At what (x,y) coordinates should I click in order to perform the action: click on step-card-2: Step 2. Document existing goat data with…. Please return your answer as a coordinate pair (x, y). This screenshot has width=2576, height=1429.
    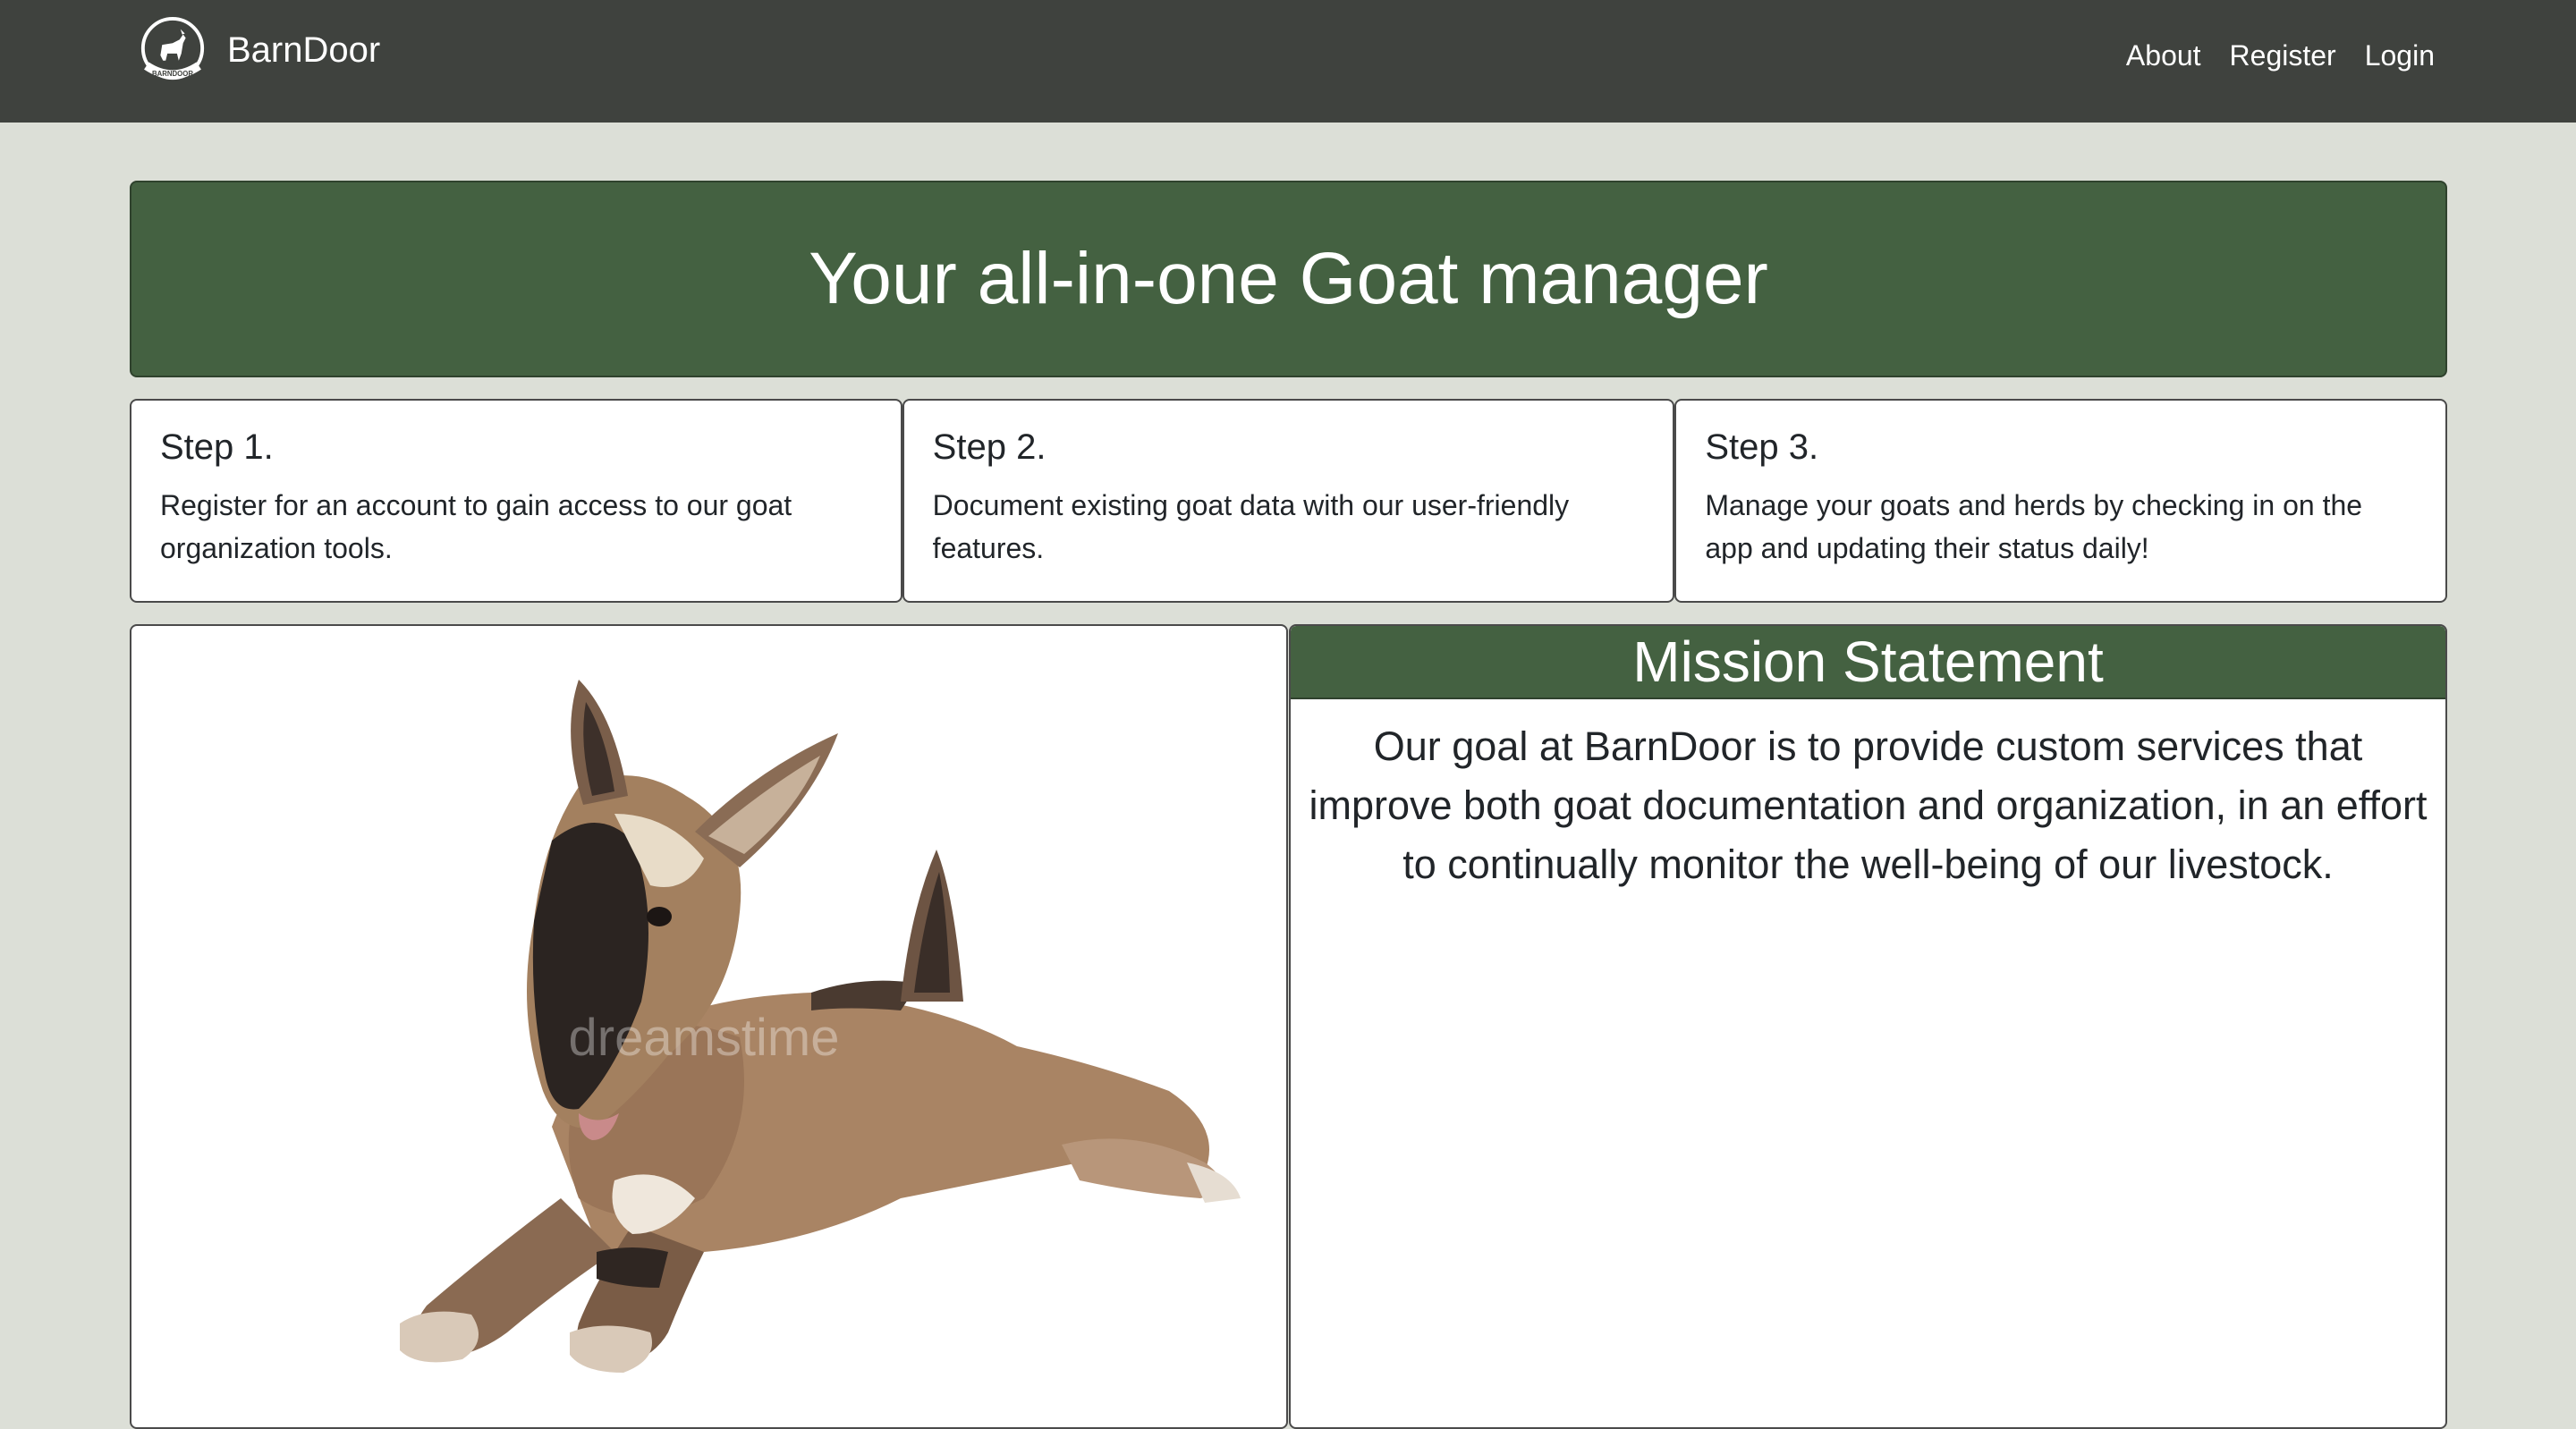
    Looking at the image, I should click on (1288, 501).